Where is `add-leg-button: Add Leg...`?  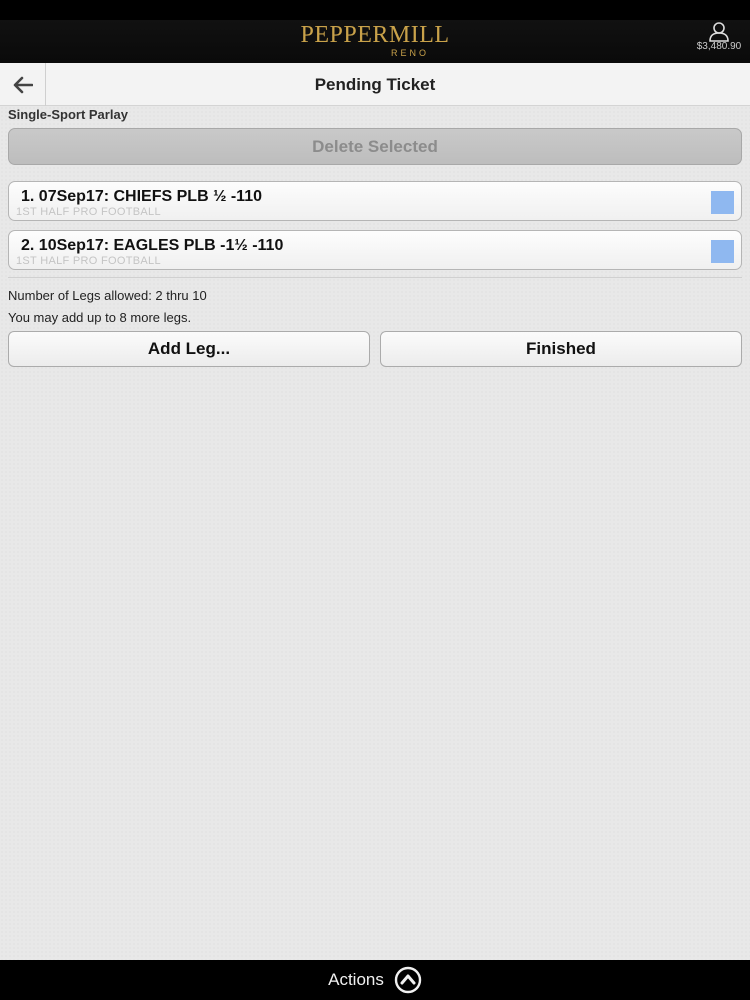
add-leg-button: Add Leg... is located at coordinates (189, 349).